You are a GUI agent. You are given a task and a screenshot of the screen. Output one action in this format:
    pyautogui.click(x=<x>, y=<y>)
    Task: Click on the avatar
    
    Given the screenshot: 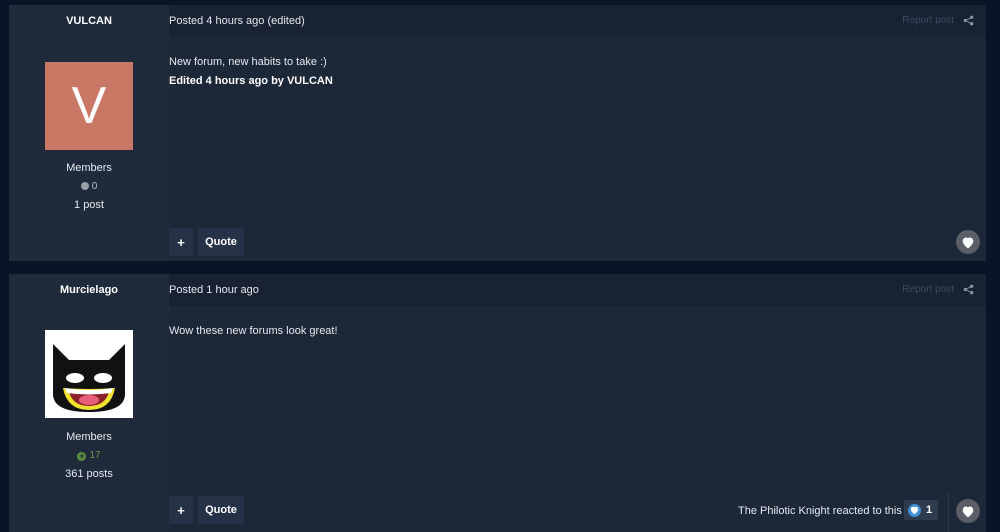 What is the action you would take?
    pyautogui.click(x=89, y=374)
    